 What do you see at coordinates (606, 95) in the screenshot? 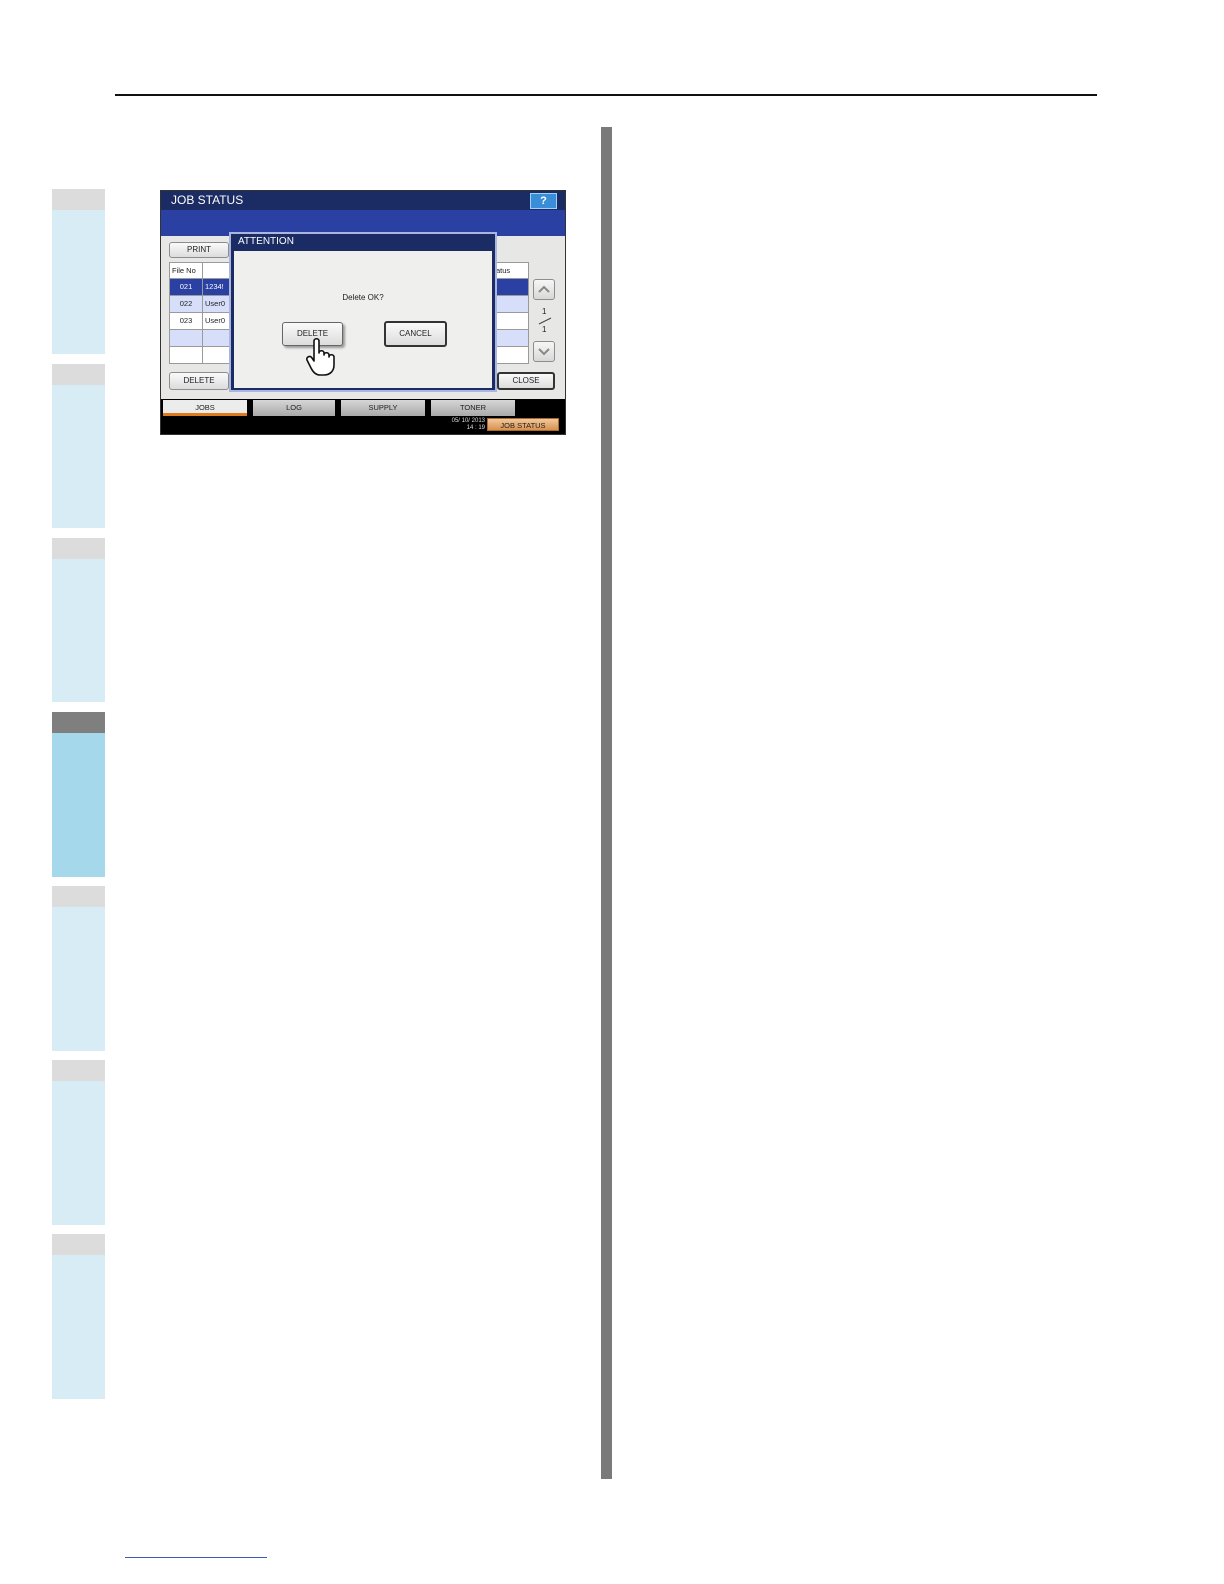
I see `header-rule` at bounding box center [606, 95].